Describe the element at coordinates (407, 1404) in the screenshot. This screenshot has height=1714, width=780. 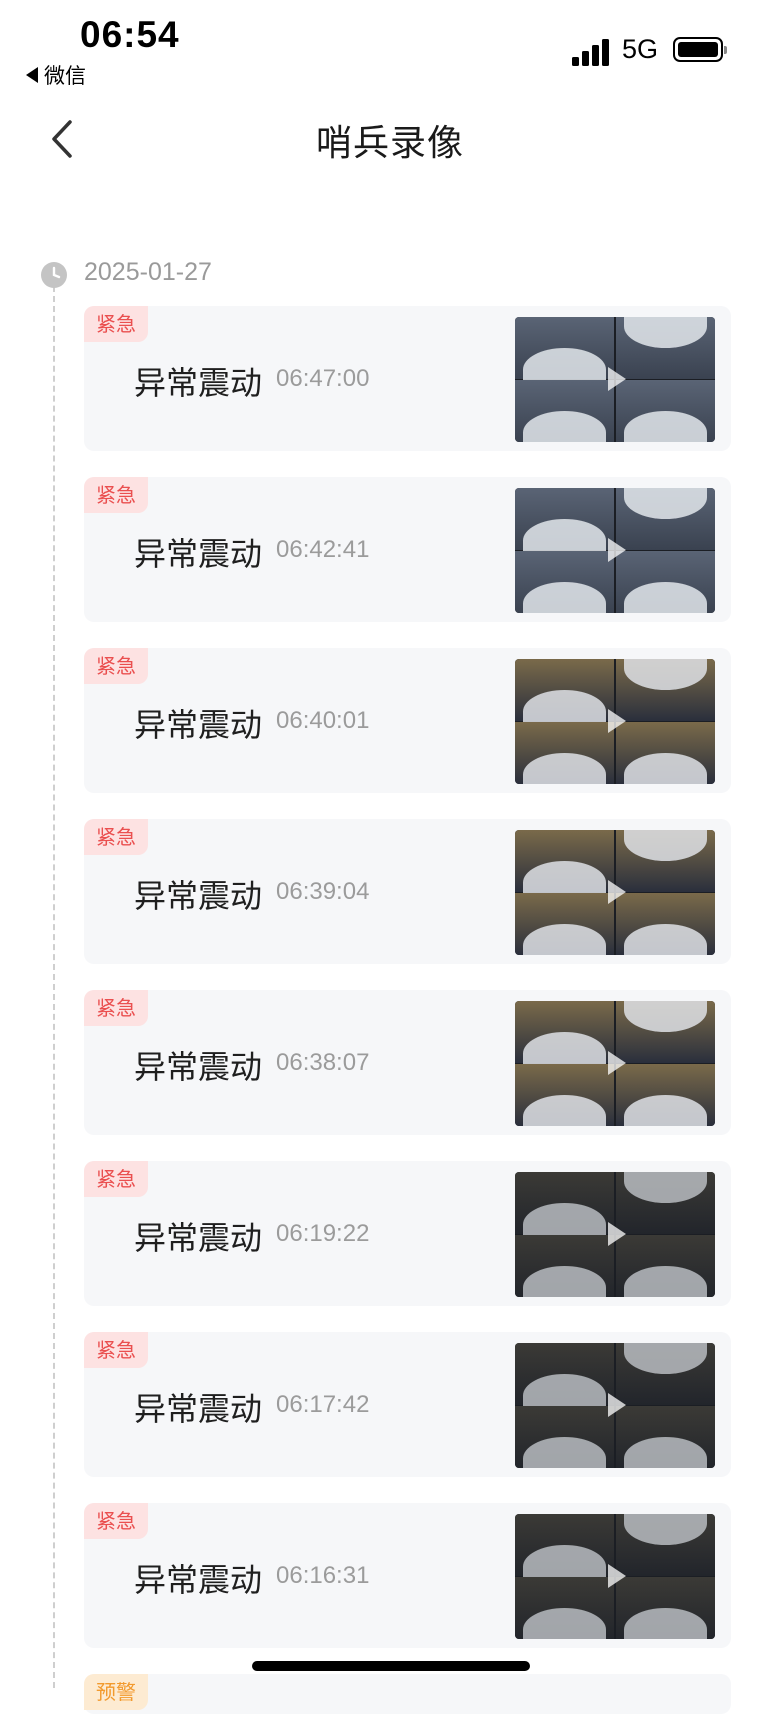
I see `event-card: 紧急异常震动 06:17:42` at that location.